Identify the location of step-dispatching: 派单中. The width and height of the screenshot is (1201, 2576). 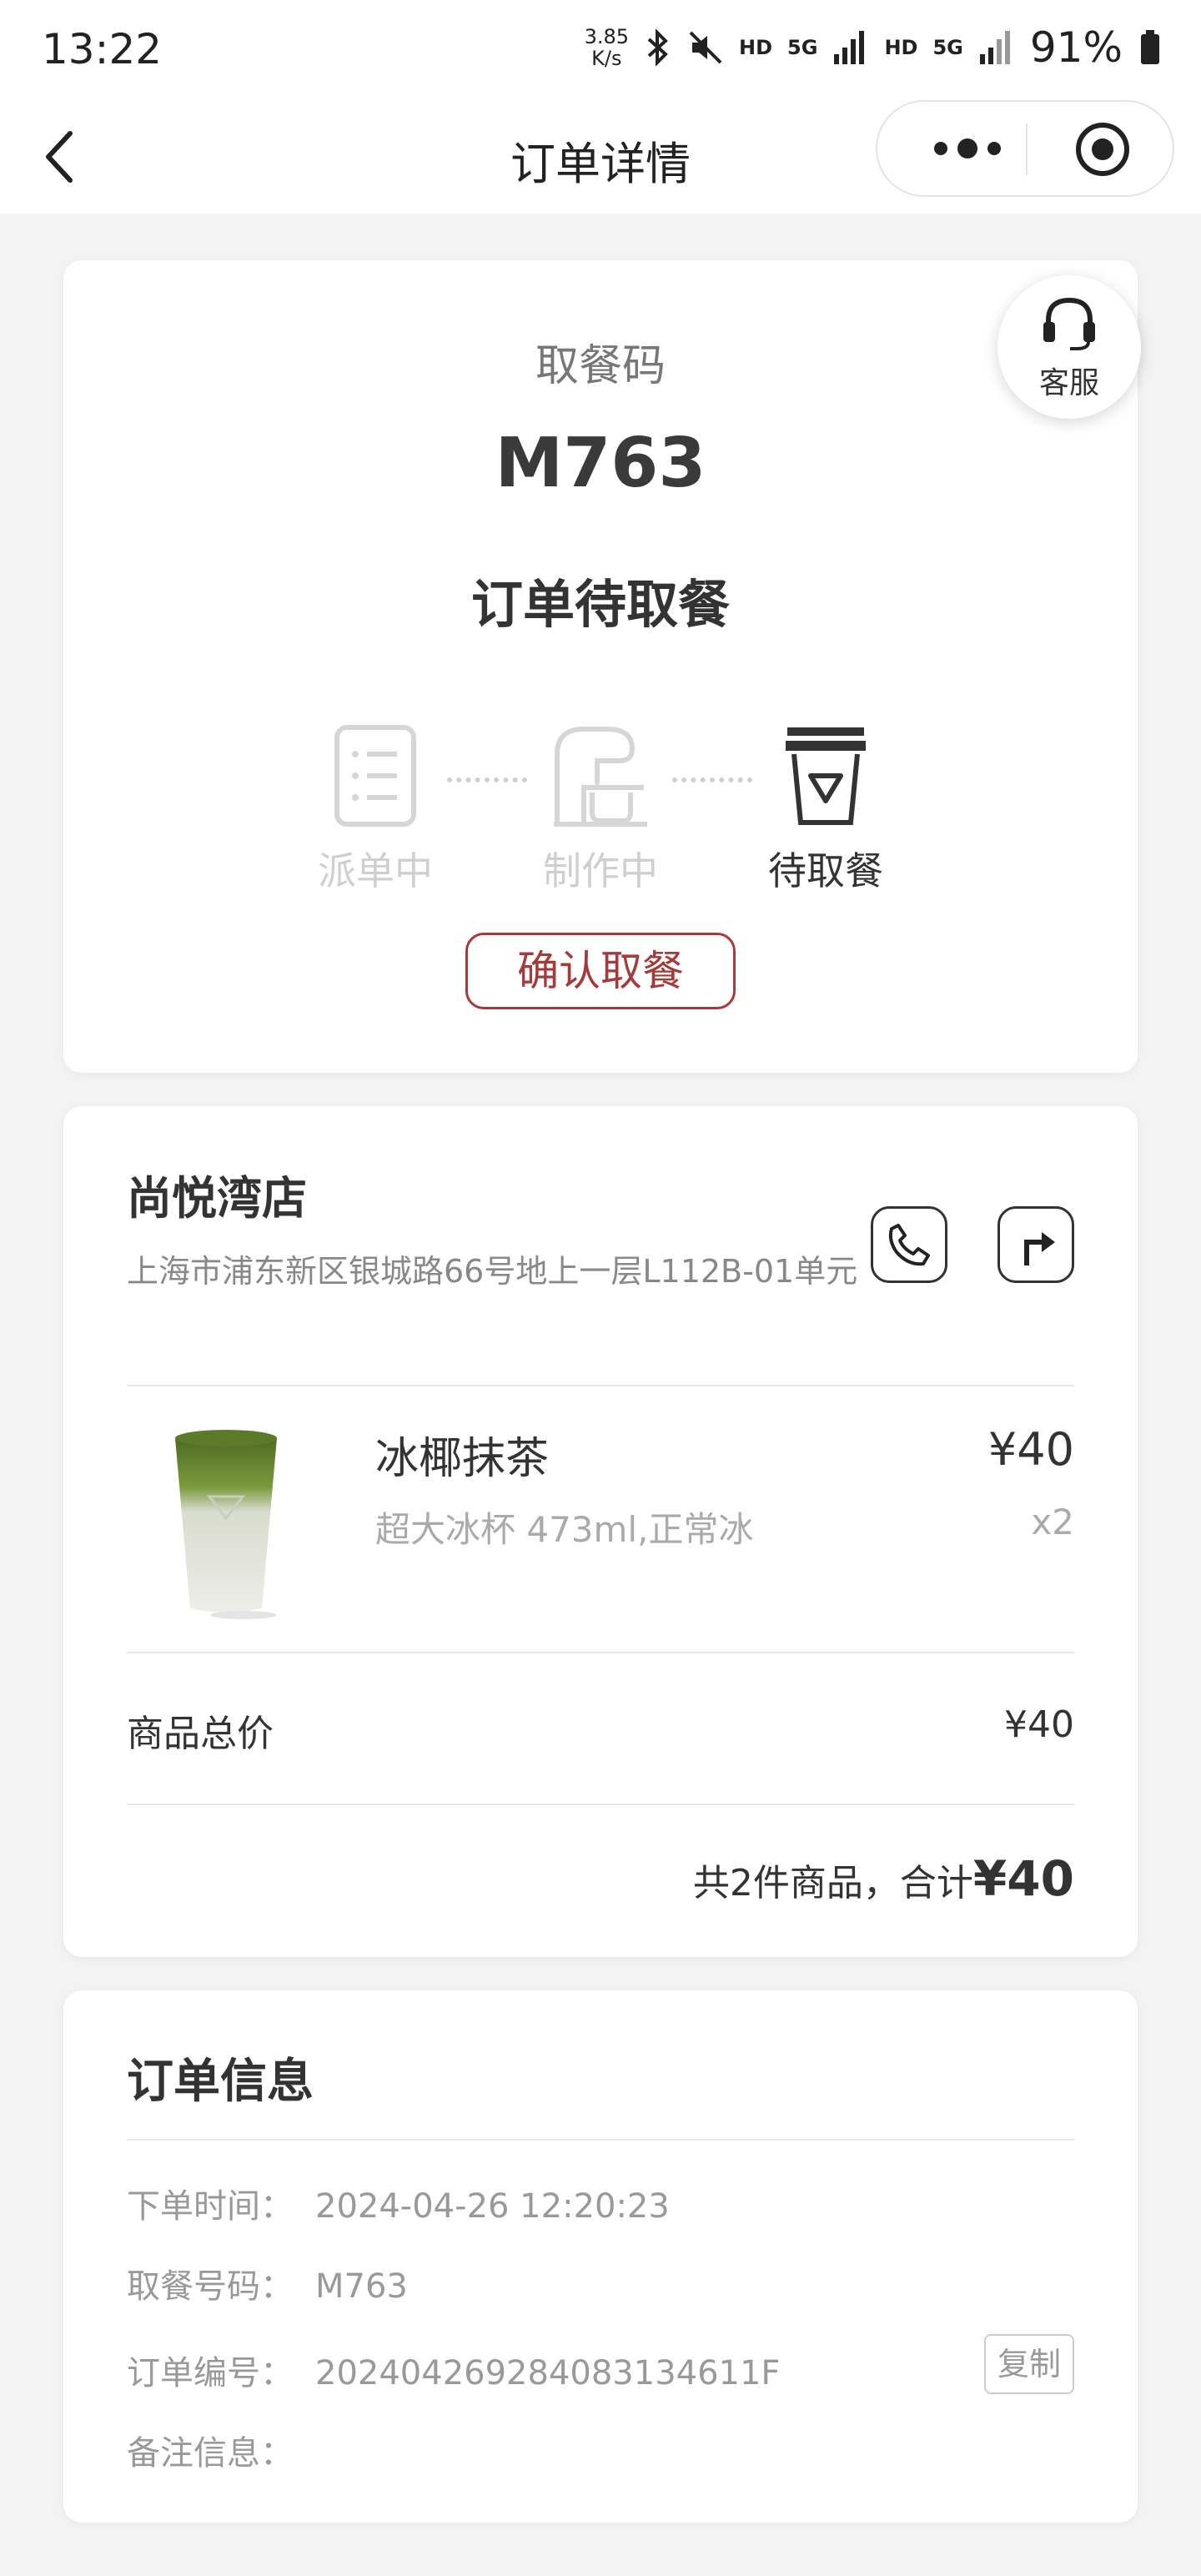
(376, 810).